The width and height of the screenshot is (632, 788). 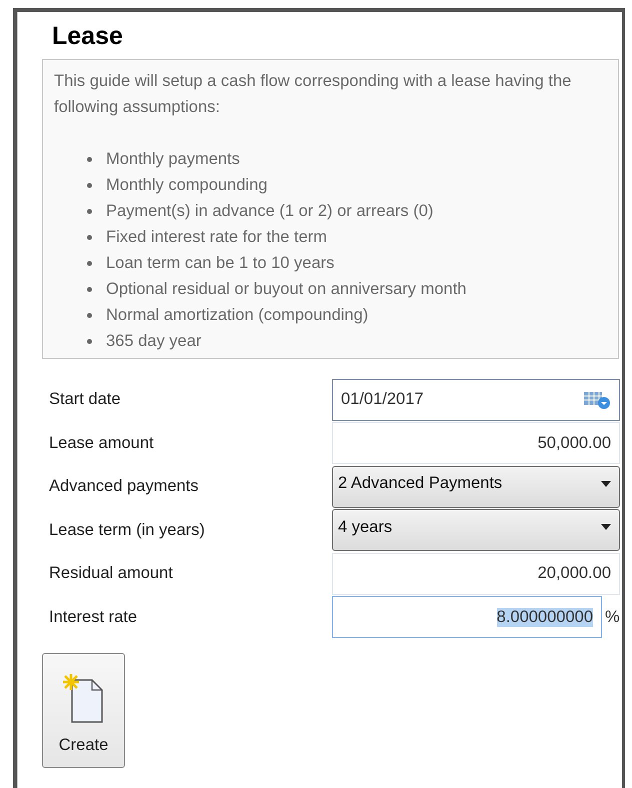 What do you see at coordinates (476, 573) in the screenshot?
I see `amount-field: 20,000.00` at bounding box center [476, 573].